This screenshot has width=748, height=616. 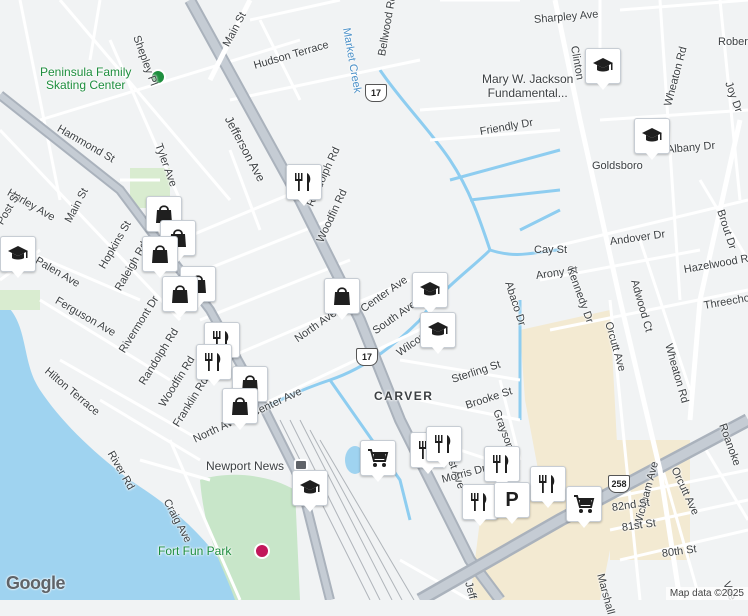 What do you see at coordinates (404, 396) in the screenshot?
I see `carver-district-label: CARVER` at bounding box center [404, 396].